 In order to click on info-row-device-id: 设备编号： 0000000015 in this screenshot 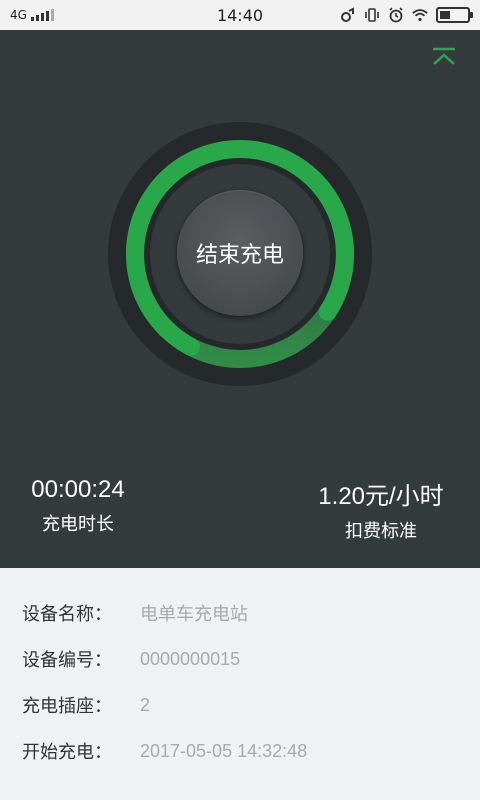, I will do `click(240, 659)`.